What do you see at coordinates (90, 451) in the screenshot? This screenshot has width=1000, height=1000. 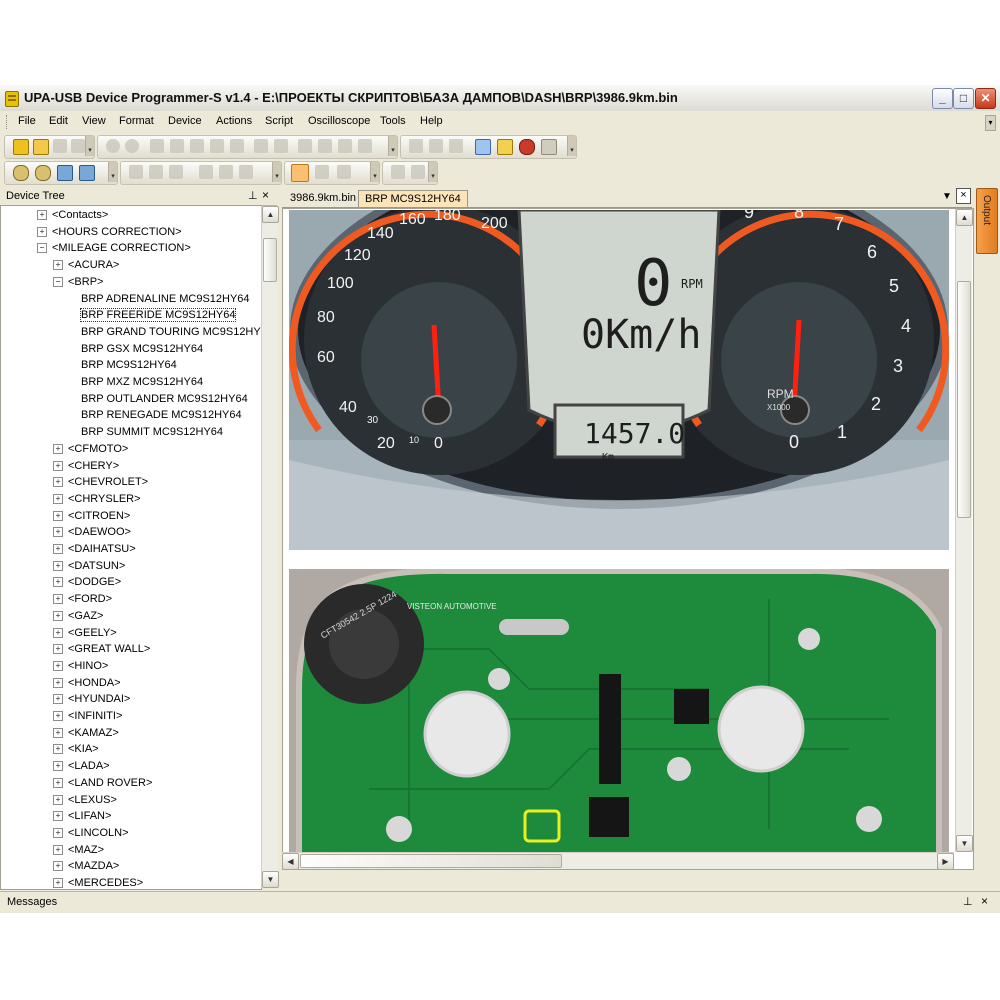 I see `tree-node: + <CFMOTO>` at bounding box center [90, 451].